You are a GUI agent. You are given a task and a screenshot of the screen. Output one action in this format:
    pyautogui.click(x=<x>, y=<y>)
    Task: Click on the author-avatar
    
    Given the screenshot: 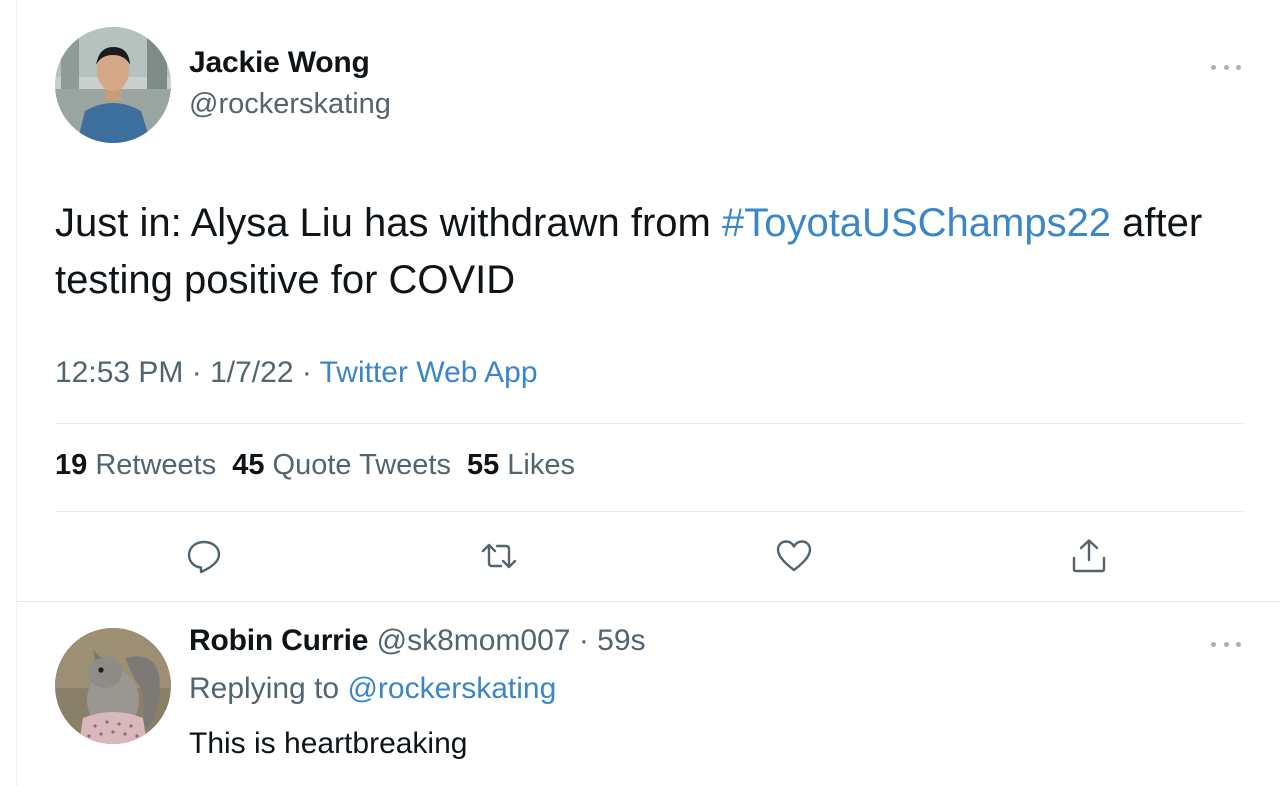 What is the action you would take?
    pyautogui.click(x=113, y=85)
    